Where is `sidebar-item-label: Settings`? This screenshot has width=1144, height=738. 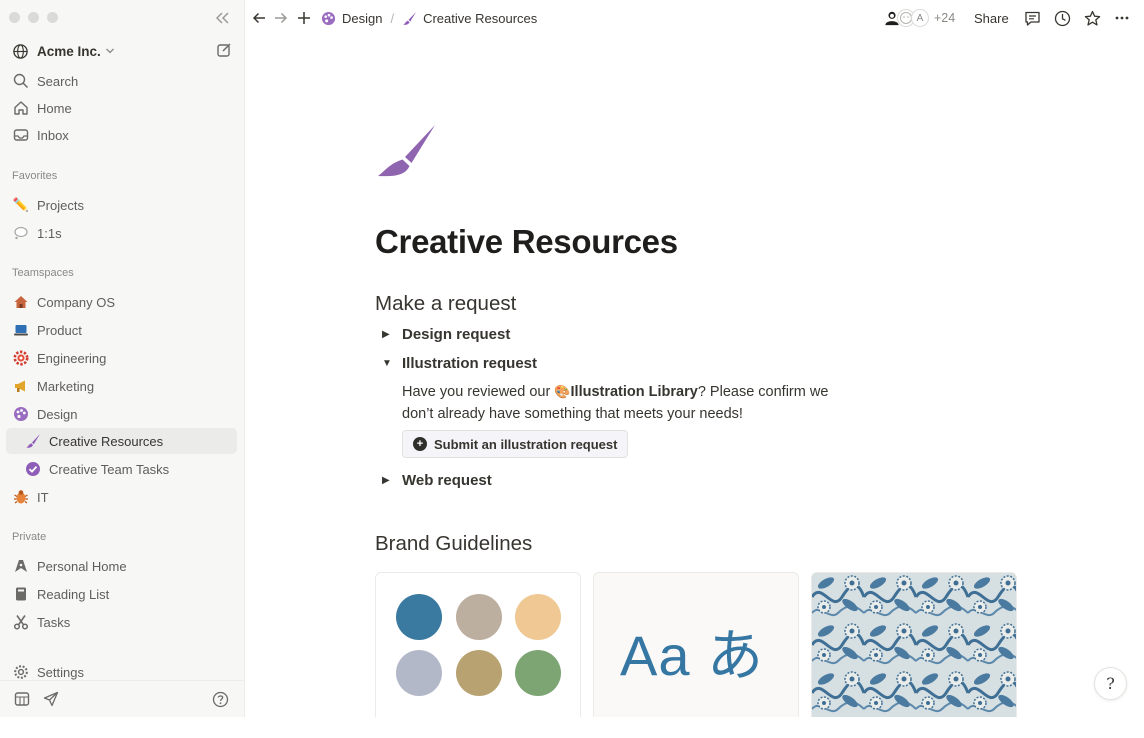
sidebar-item-label: Settings is located at coordinates (60, 672).